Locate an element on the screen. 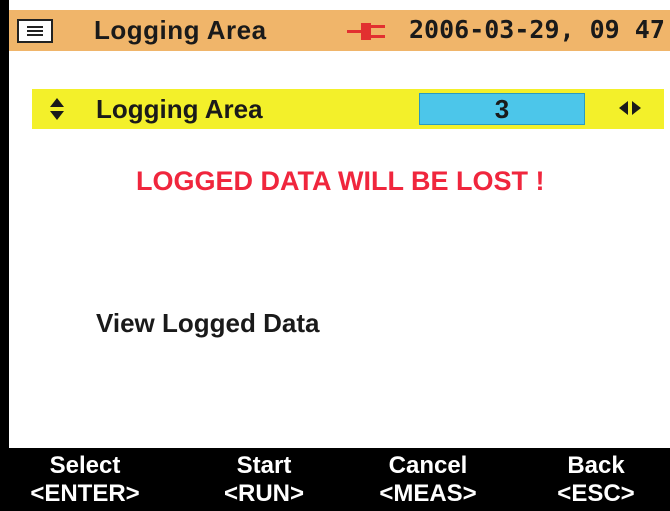  cancel-button: Cancel <MEAS> is located at coordinates (428, 480).